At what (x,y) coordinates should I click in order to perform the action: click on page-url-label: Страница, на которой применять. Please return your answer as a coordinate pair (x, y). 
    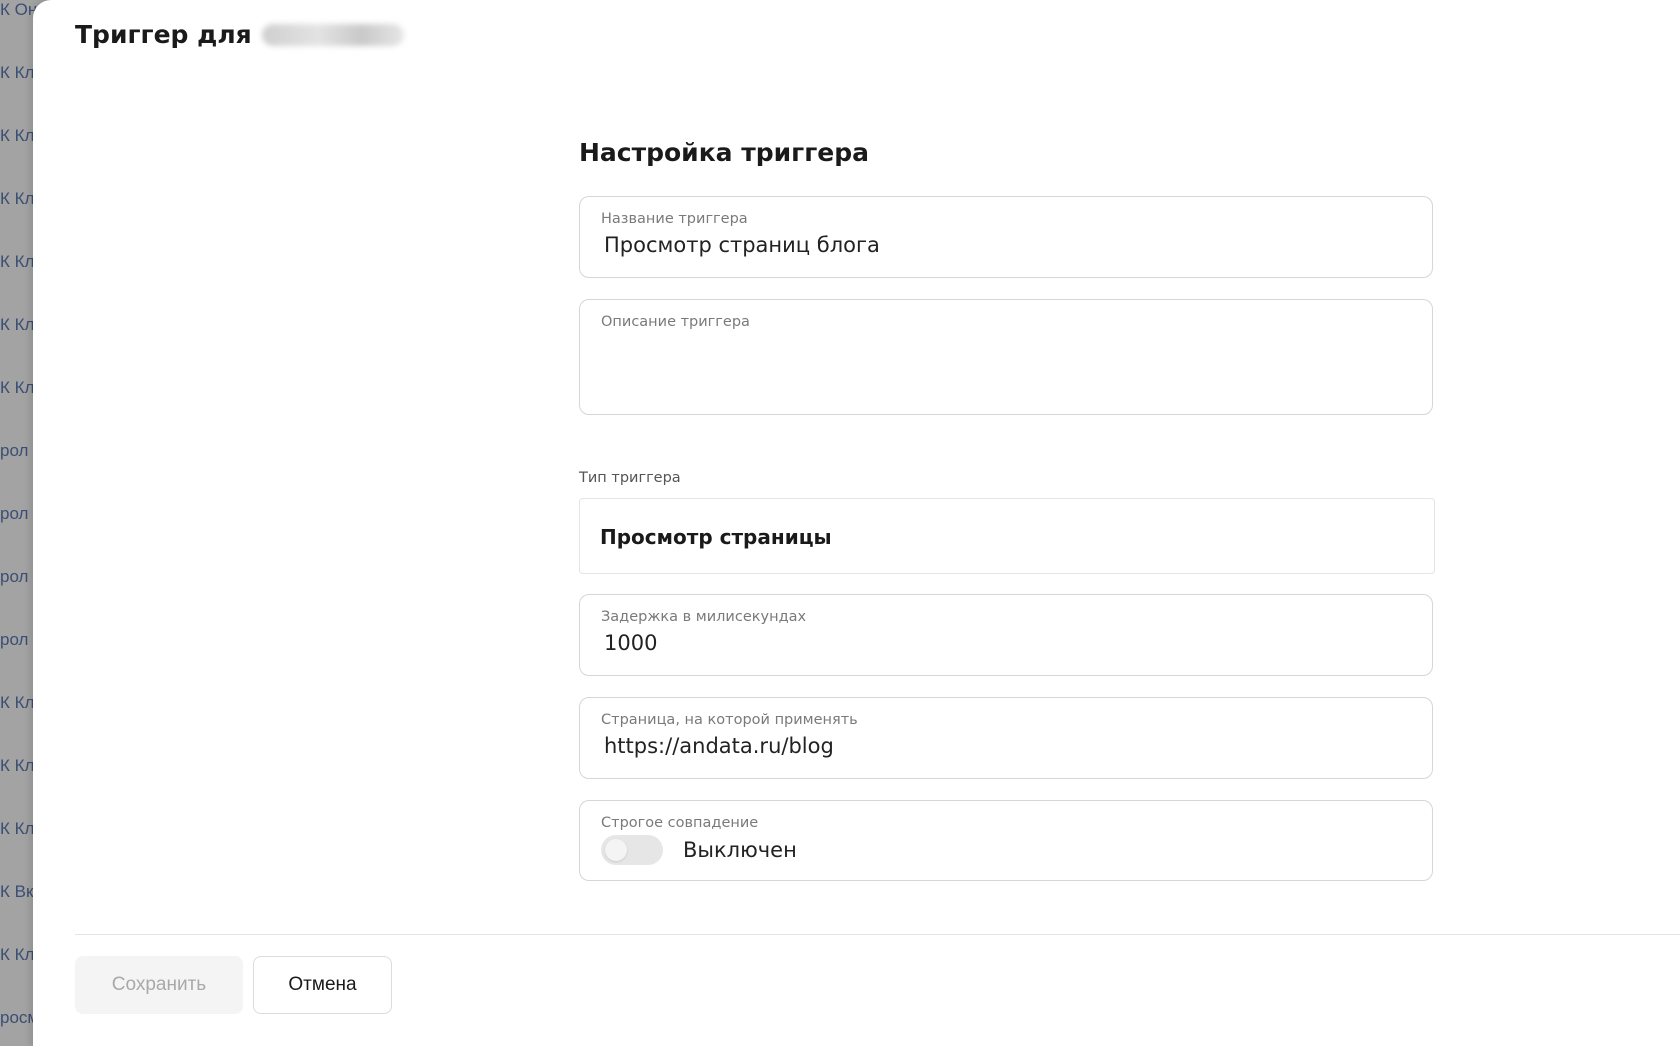
    Looking at the image, I should click on (729, 720).